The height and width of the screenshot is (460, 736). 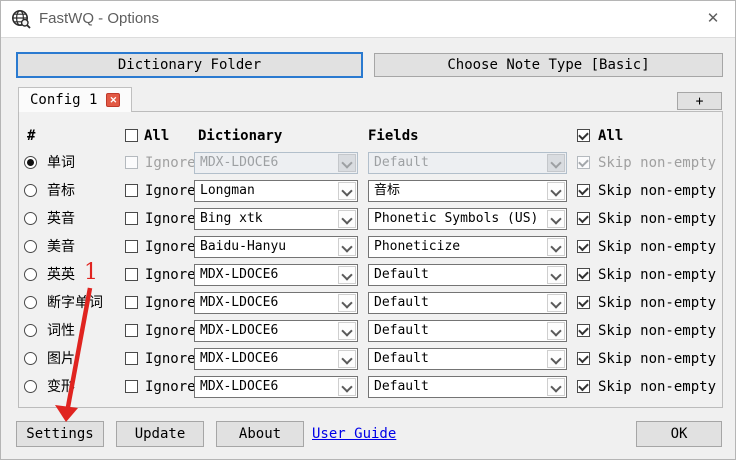 I want to click on word-type-label: 断字单词, so click(x=75, y=303).